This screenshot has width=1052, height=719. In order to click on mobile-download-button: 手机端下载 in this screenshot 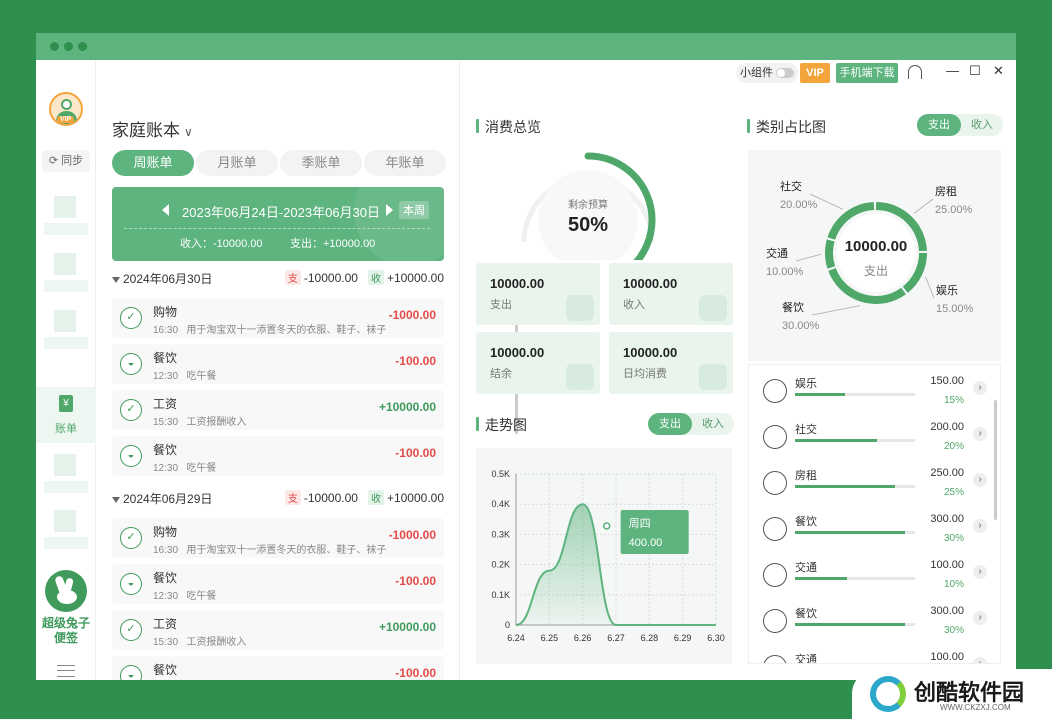, I will do `click(867, 73)`.